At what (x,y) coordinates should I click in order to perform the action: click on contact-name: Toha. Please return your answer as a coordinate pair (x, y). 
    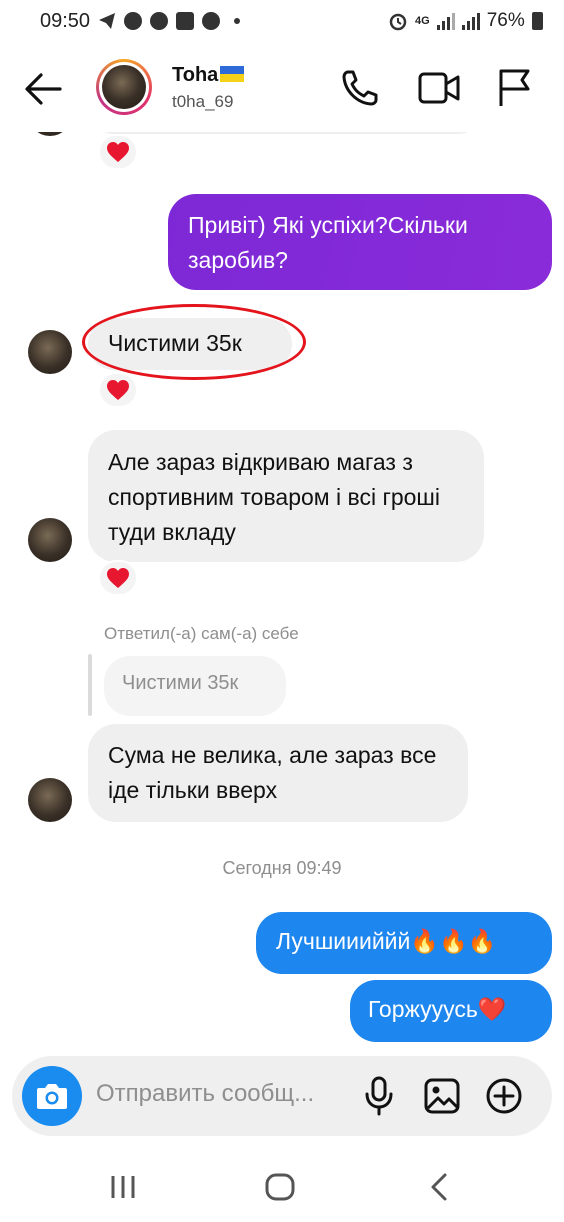
    Looking at the image, I should click on (208, 75).